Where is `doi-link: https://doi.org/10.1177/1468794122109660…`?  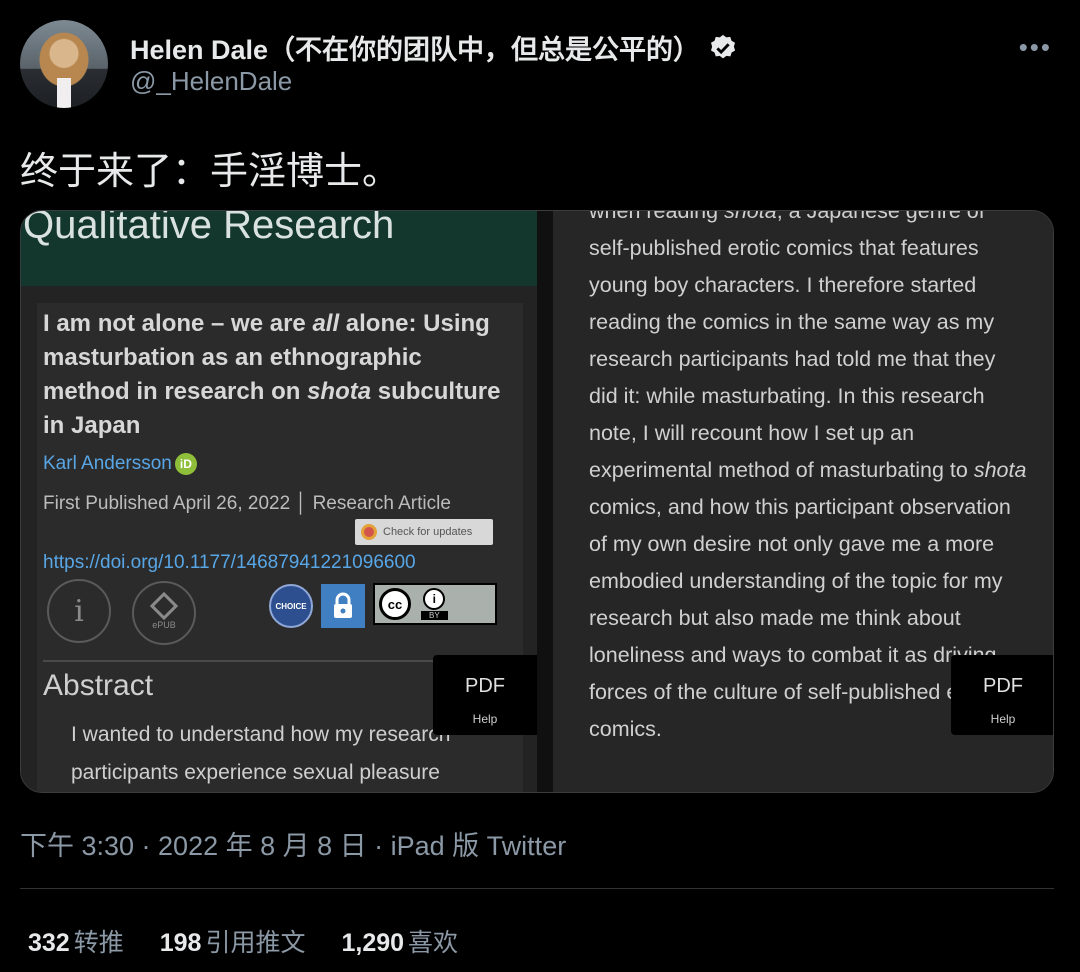
doi-link: https://doi.org/10.1177/1468794122109660… is located at coordinates (229, 562).